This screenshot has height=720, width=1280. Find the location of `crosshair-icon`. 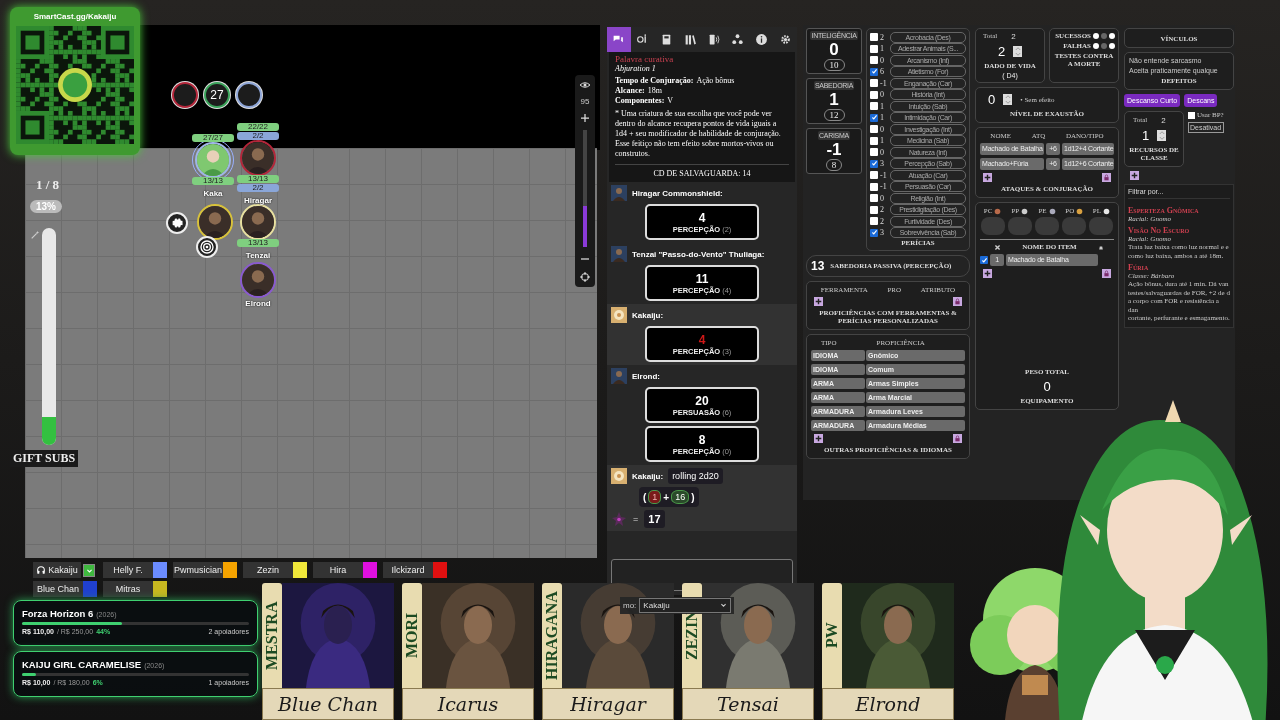

crosshair-icon is located at coordinates (585, 277).